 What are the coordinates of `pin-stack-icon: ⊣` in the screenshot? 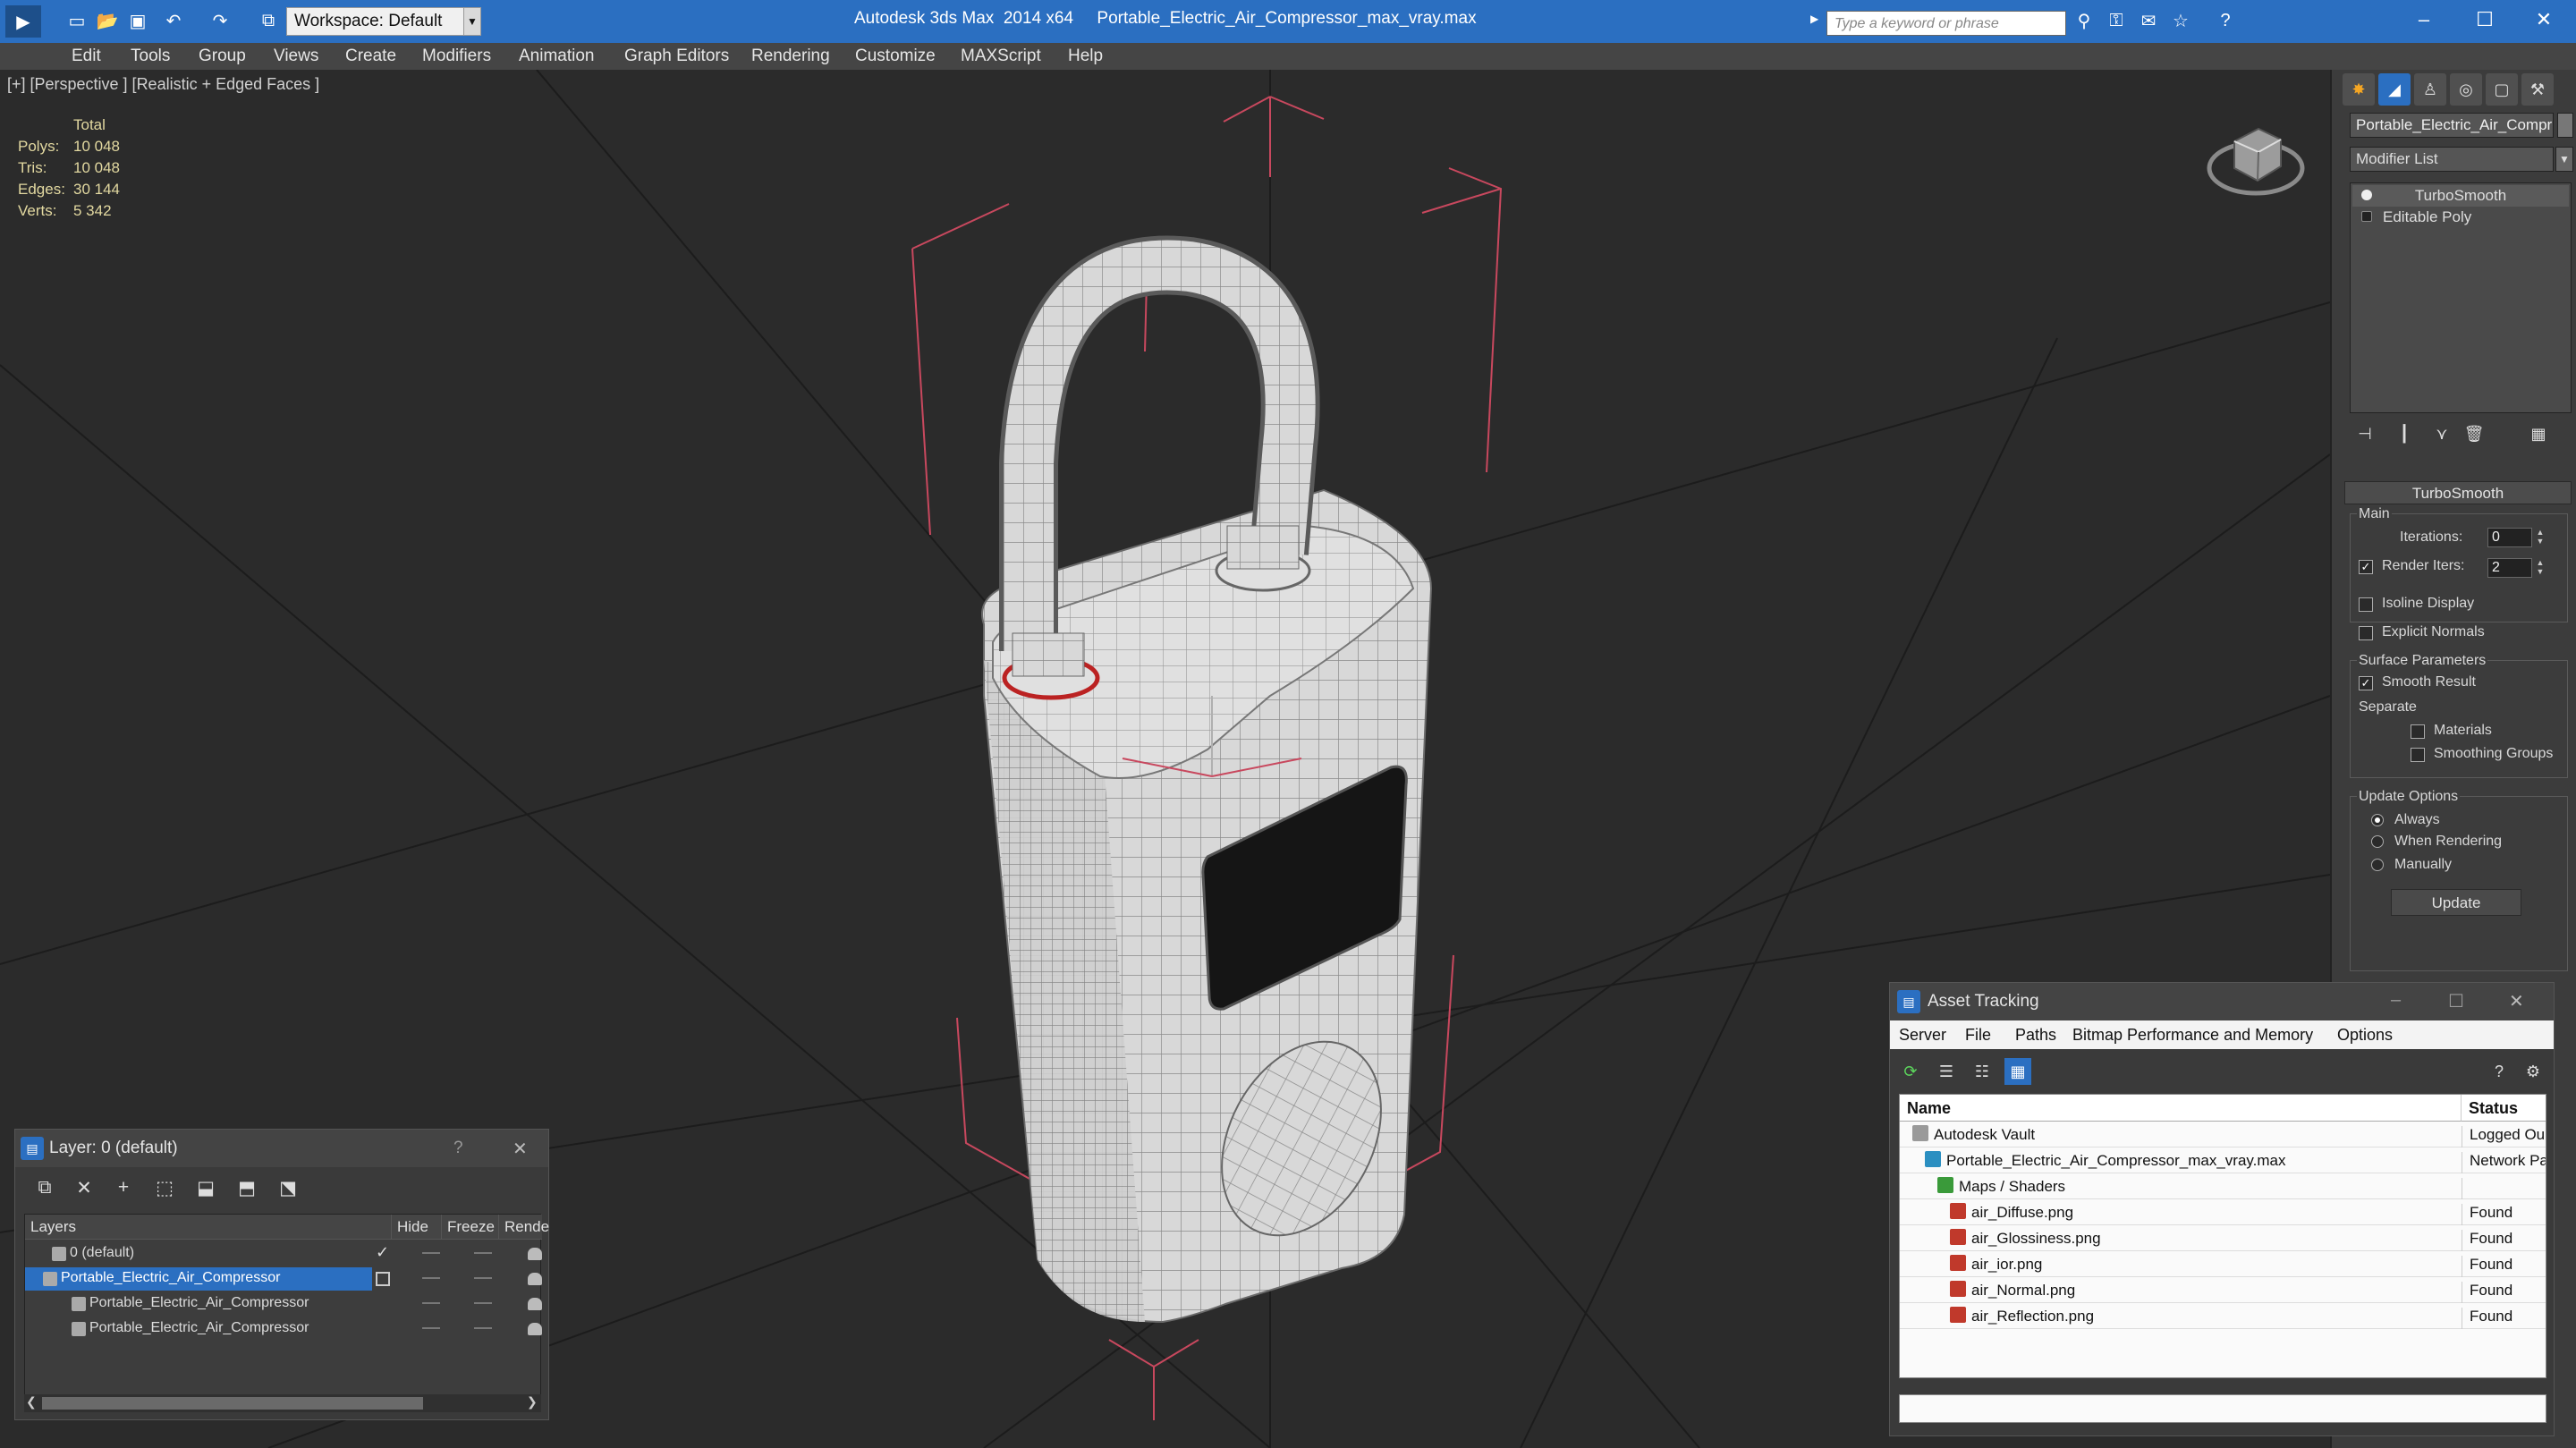 It's located at (2364, 433).